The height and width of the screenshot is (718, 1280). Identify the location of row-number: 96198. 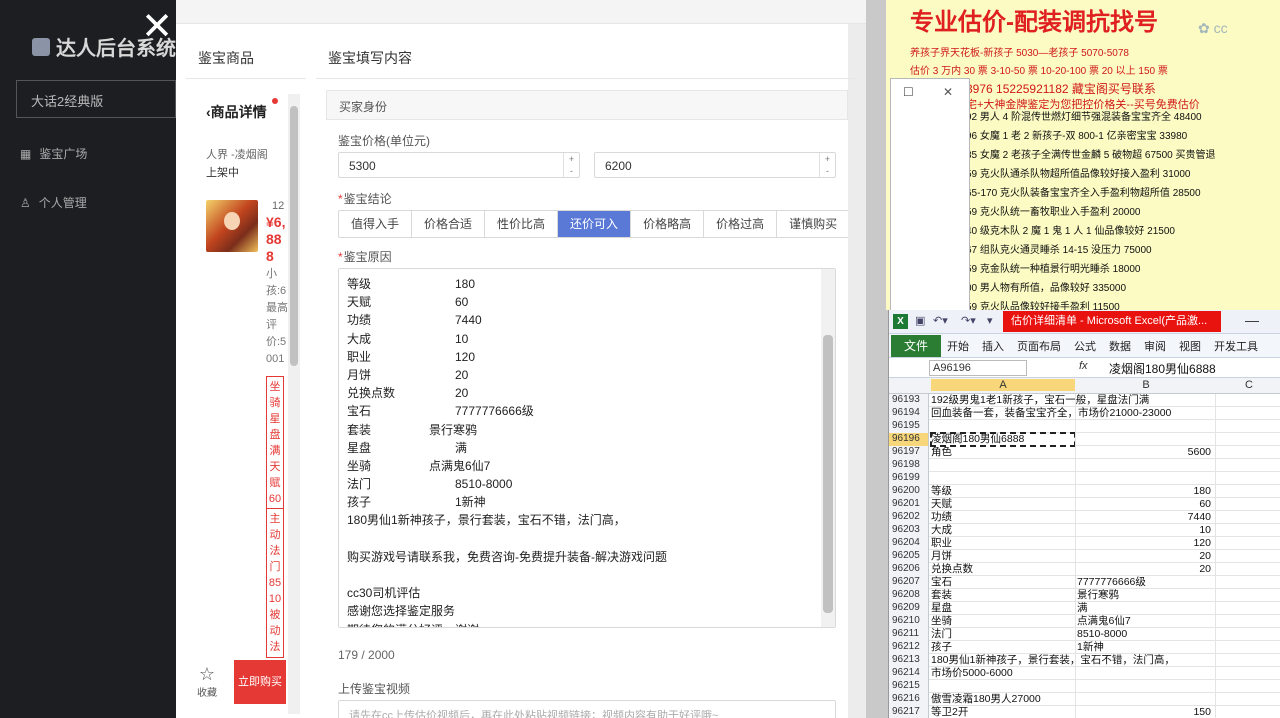
(909, 465).